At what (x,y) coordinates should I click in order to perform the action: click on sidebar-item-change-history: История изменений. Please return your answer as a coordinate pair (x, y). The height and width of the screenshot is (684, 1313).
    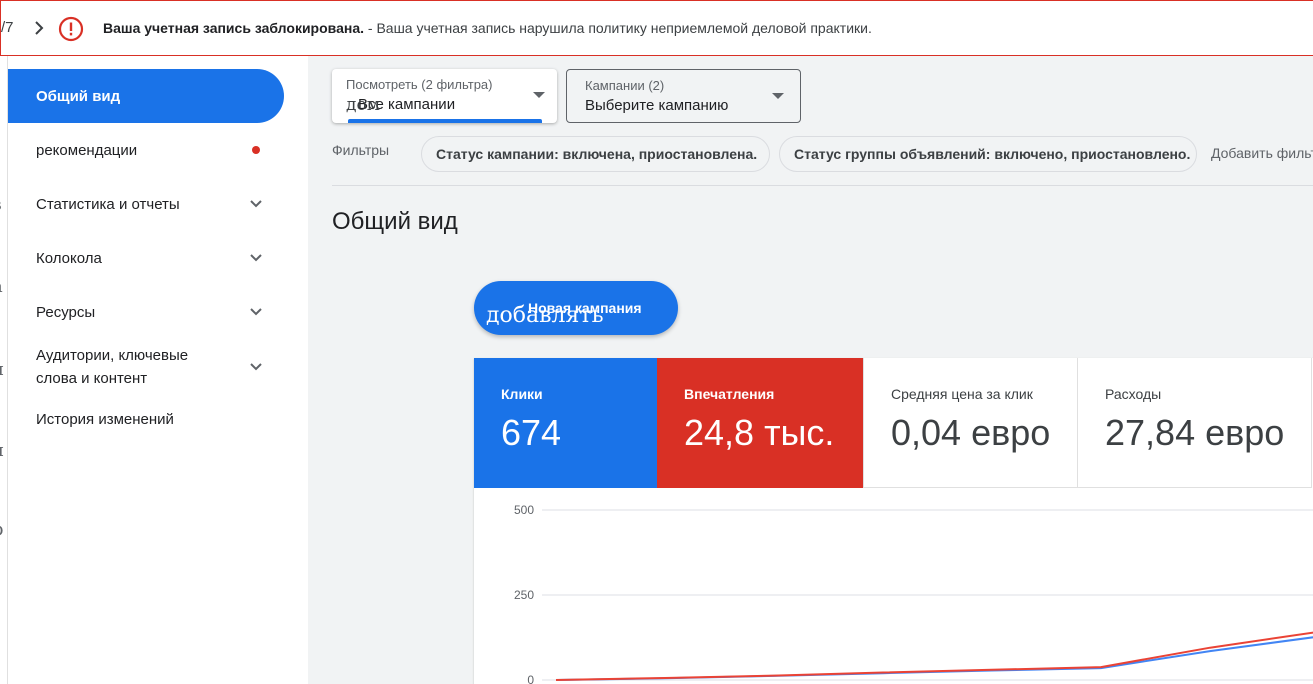
    Looking at the image, I should click on (146, 419).